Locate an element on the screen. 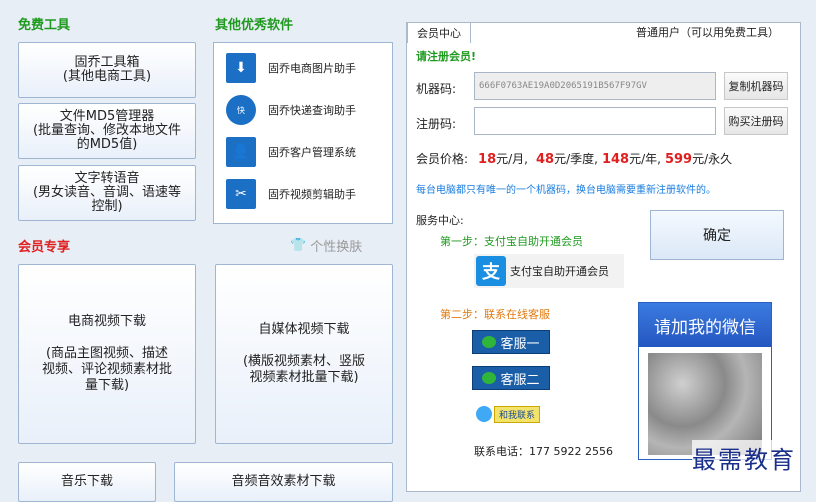 This screenshot has height=502, width=816. service-two-button: 客服二 is located at coordinates (511, 378).